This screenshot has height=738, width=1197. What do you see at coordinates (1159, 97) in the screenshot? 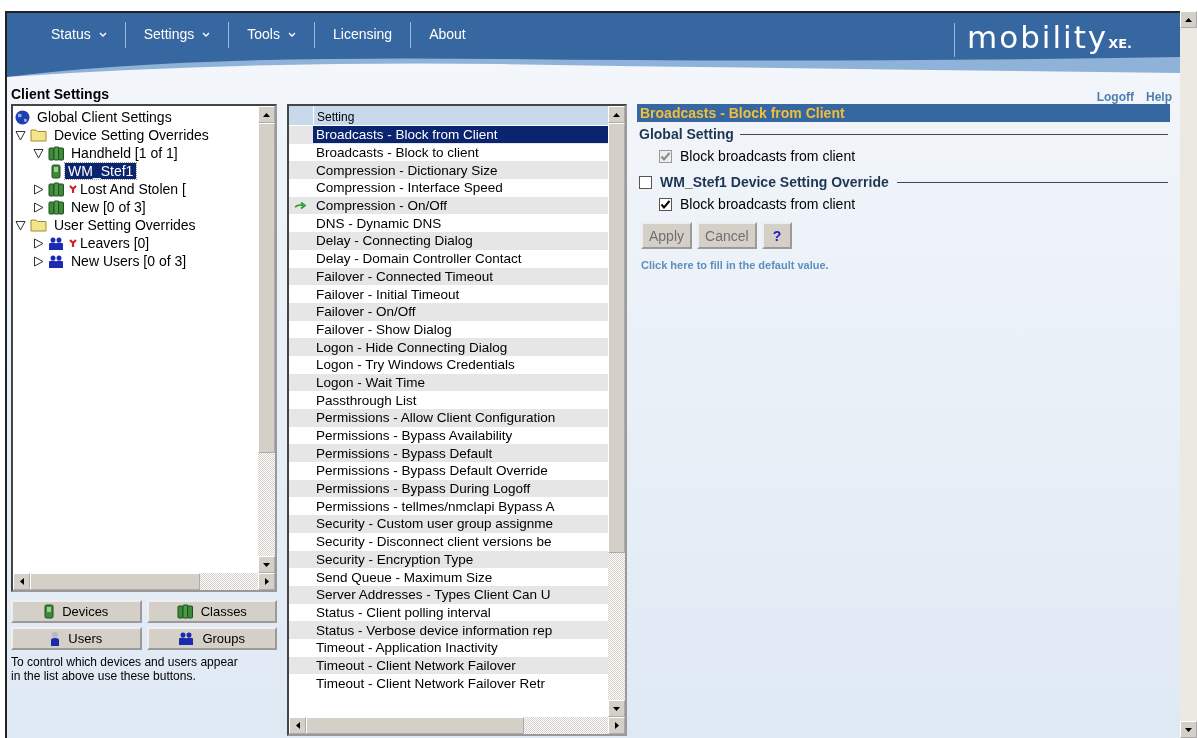
I see `header-link: Help` at bounding box center [1159, 97].